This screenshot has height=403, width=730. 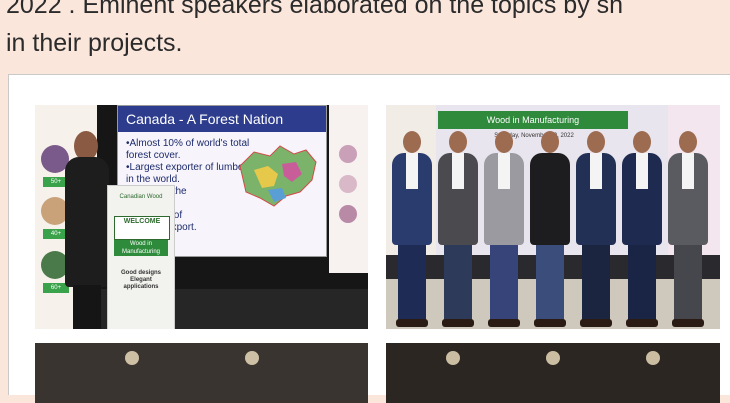 What do you see at coordinates (141, 197) in the screenshot?
I see `podium-logo: Canadian Wood` at bounding box center [141, 197].